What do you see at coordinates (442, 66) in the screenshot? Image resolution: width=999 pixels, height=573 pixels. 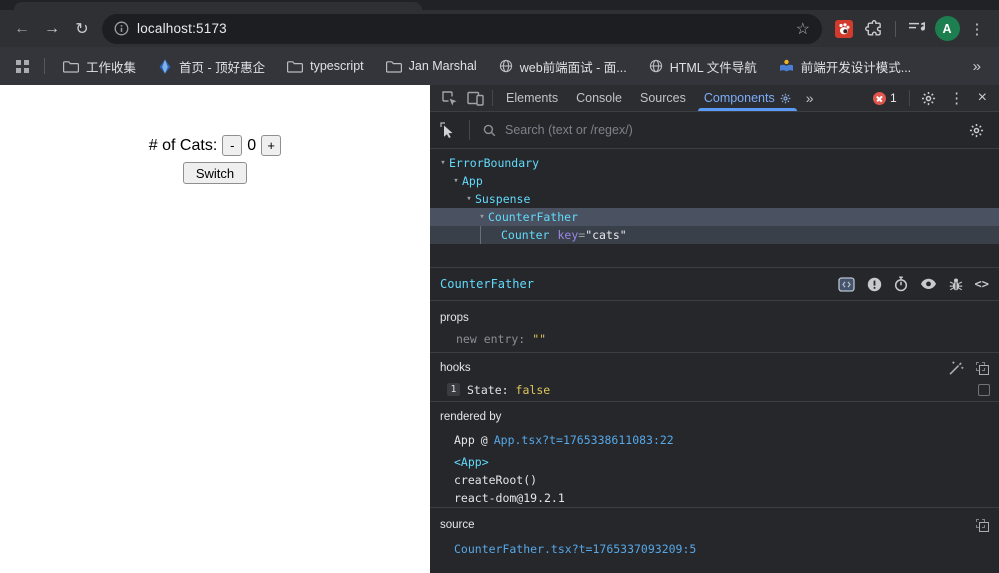 I see `bookmark-label: Jan Marshal` at bounding box center [442, 66].